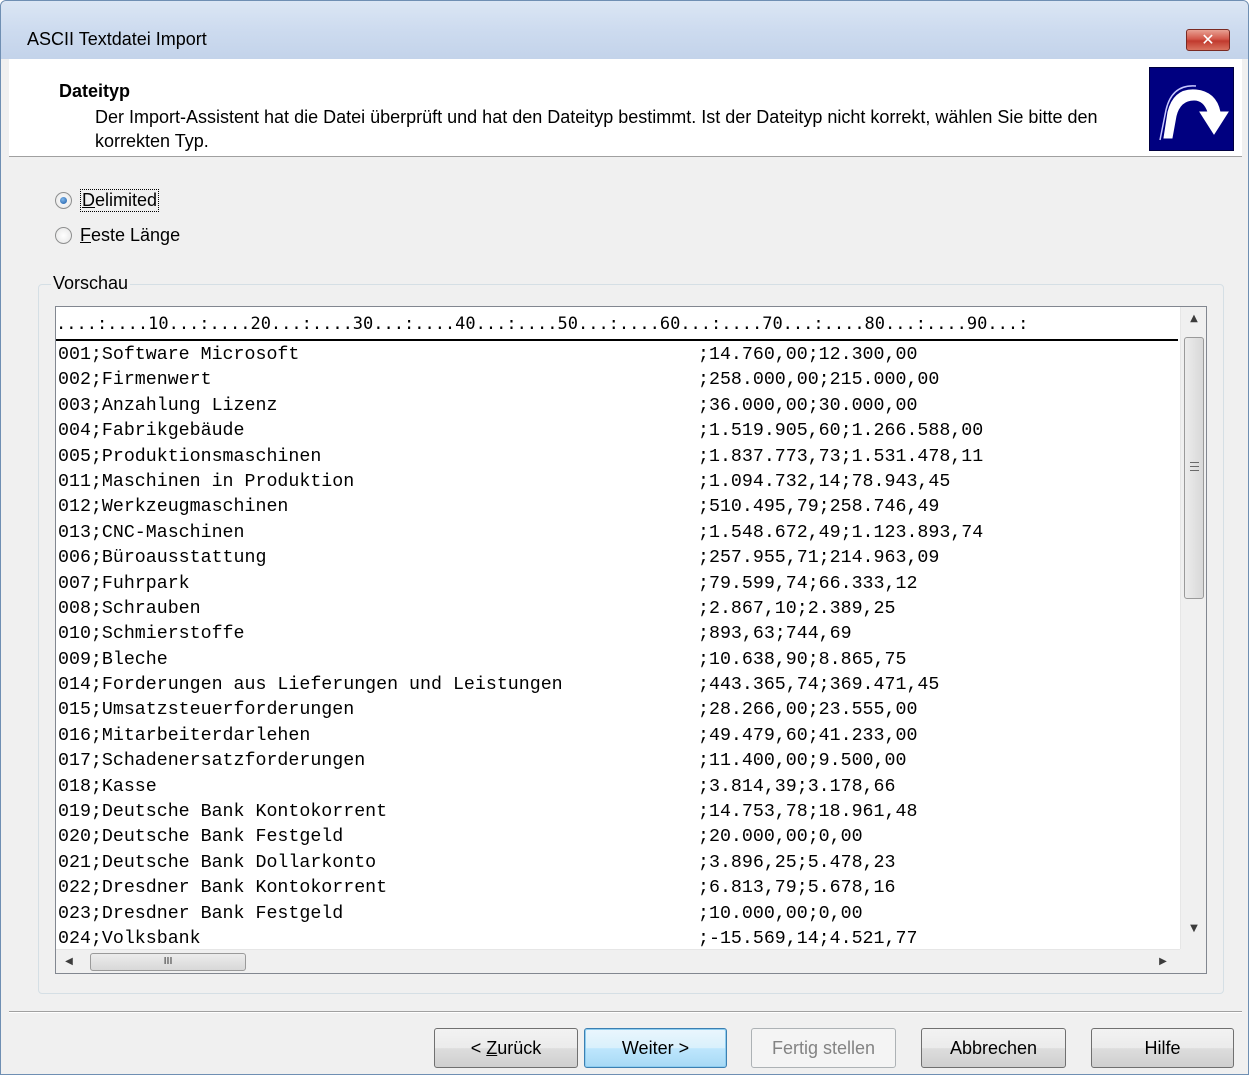 The image size is (1249, 1075). I want to click on preview-row-left: 020;Deutsche Bank Festgeld, so click(201, 837).